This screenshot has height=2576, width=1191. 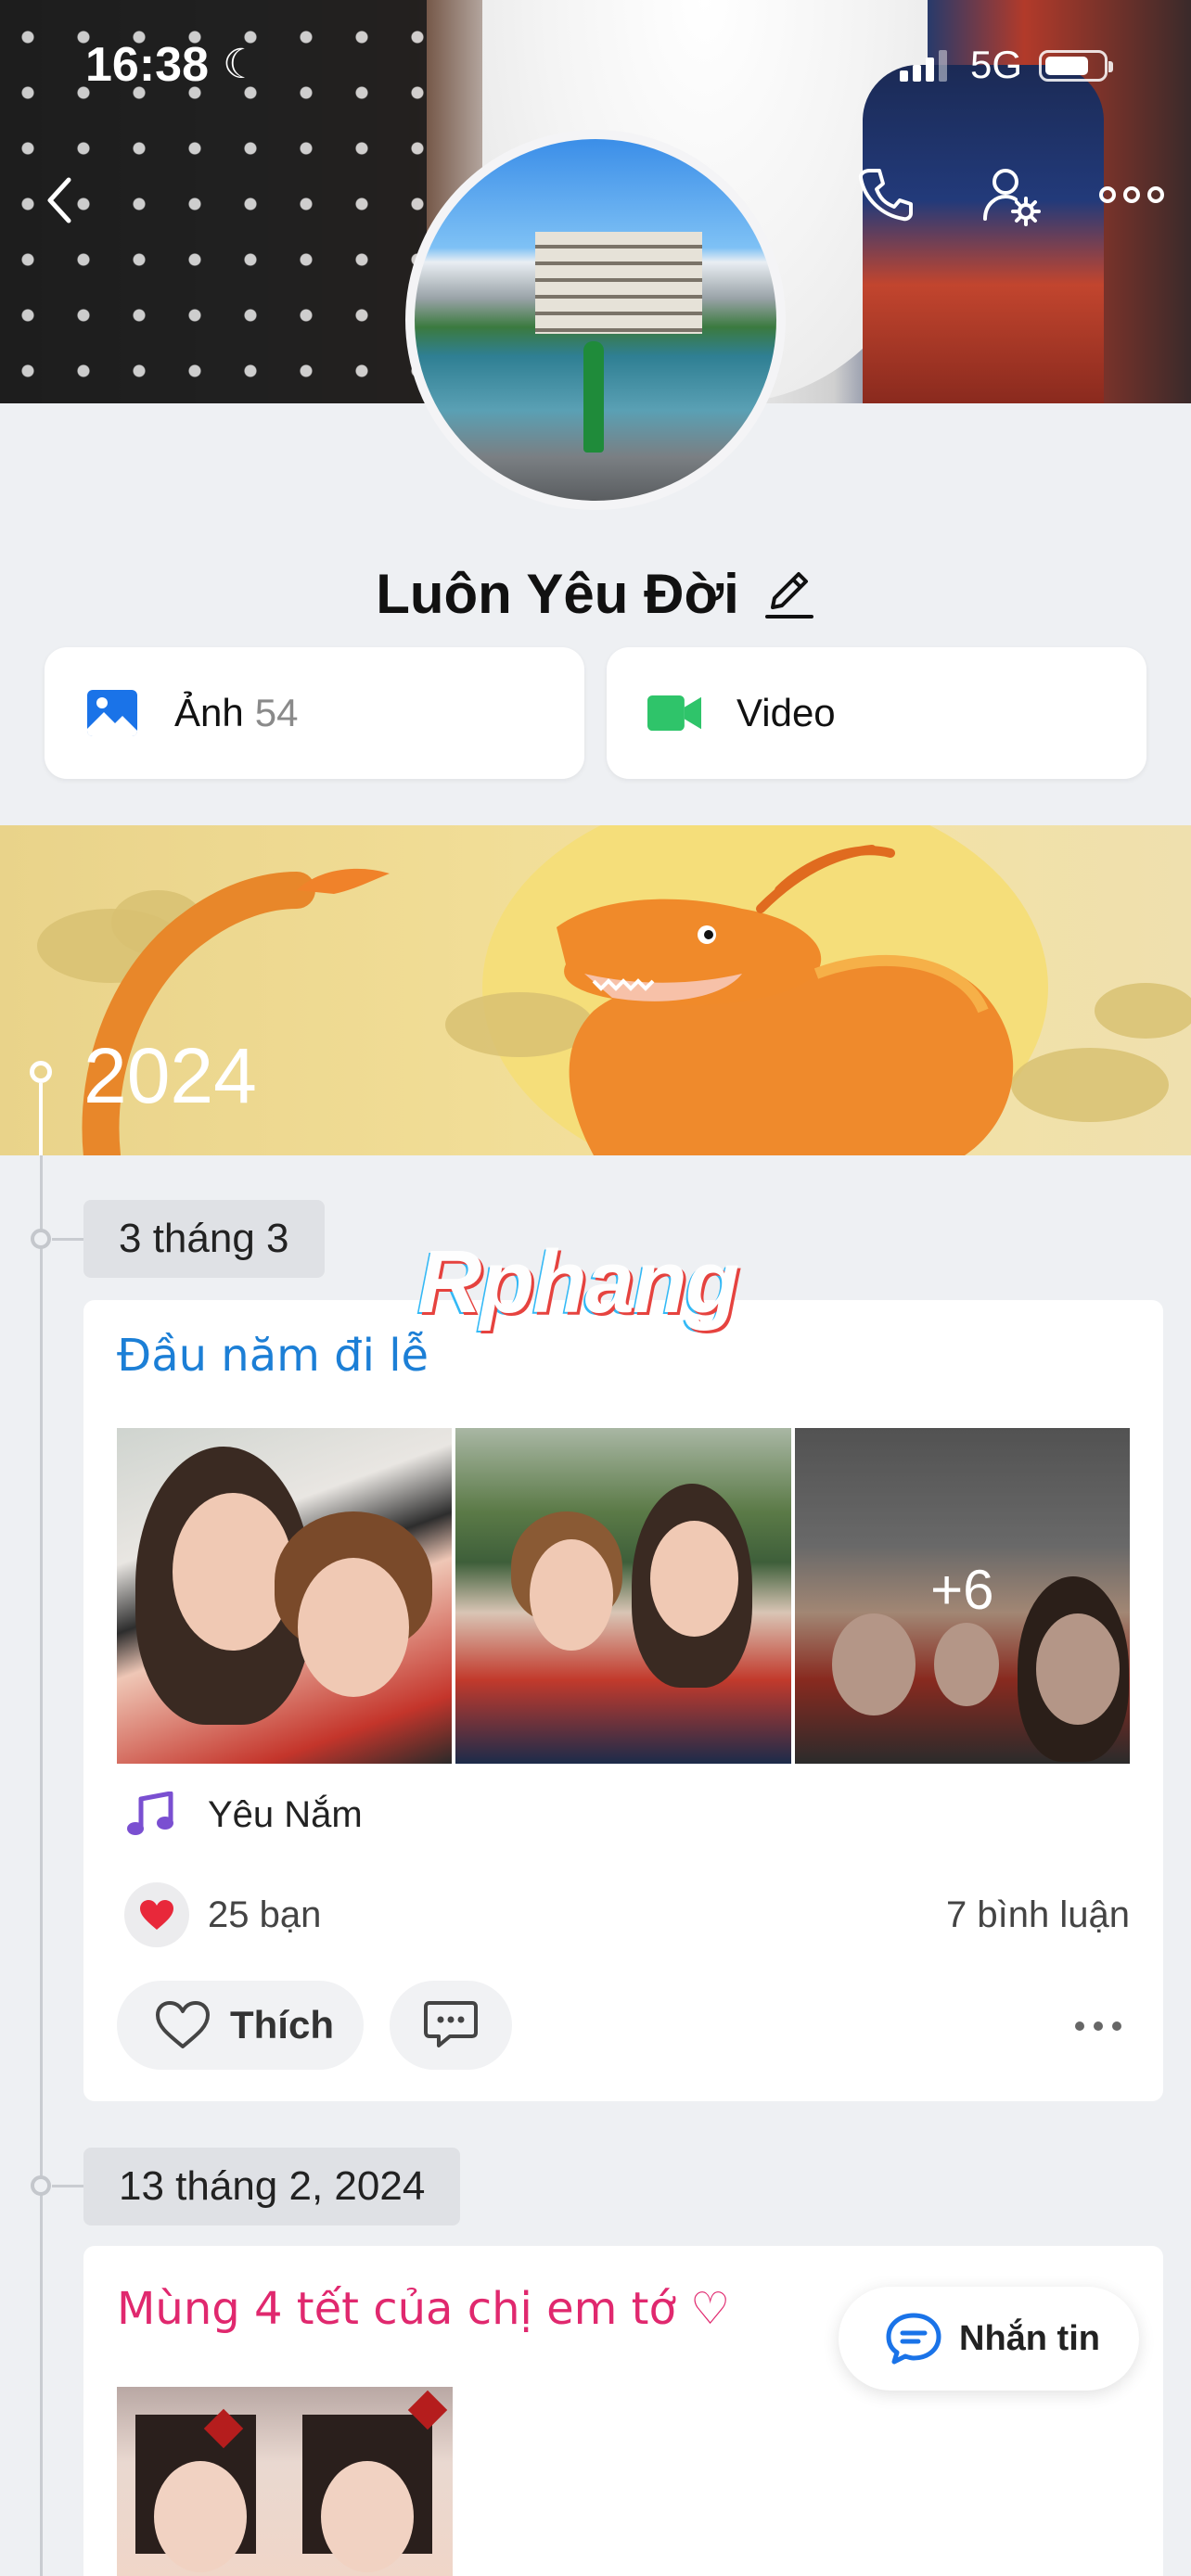 What do you see at coordinates (623, 2027) in the screenshot?
I see `post-actions: Thích` at bounding box center [623, 2027].